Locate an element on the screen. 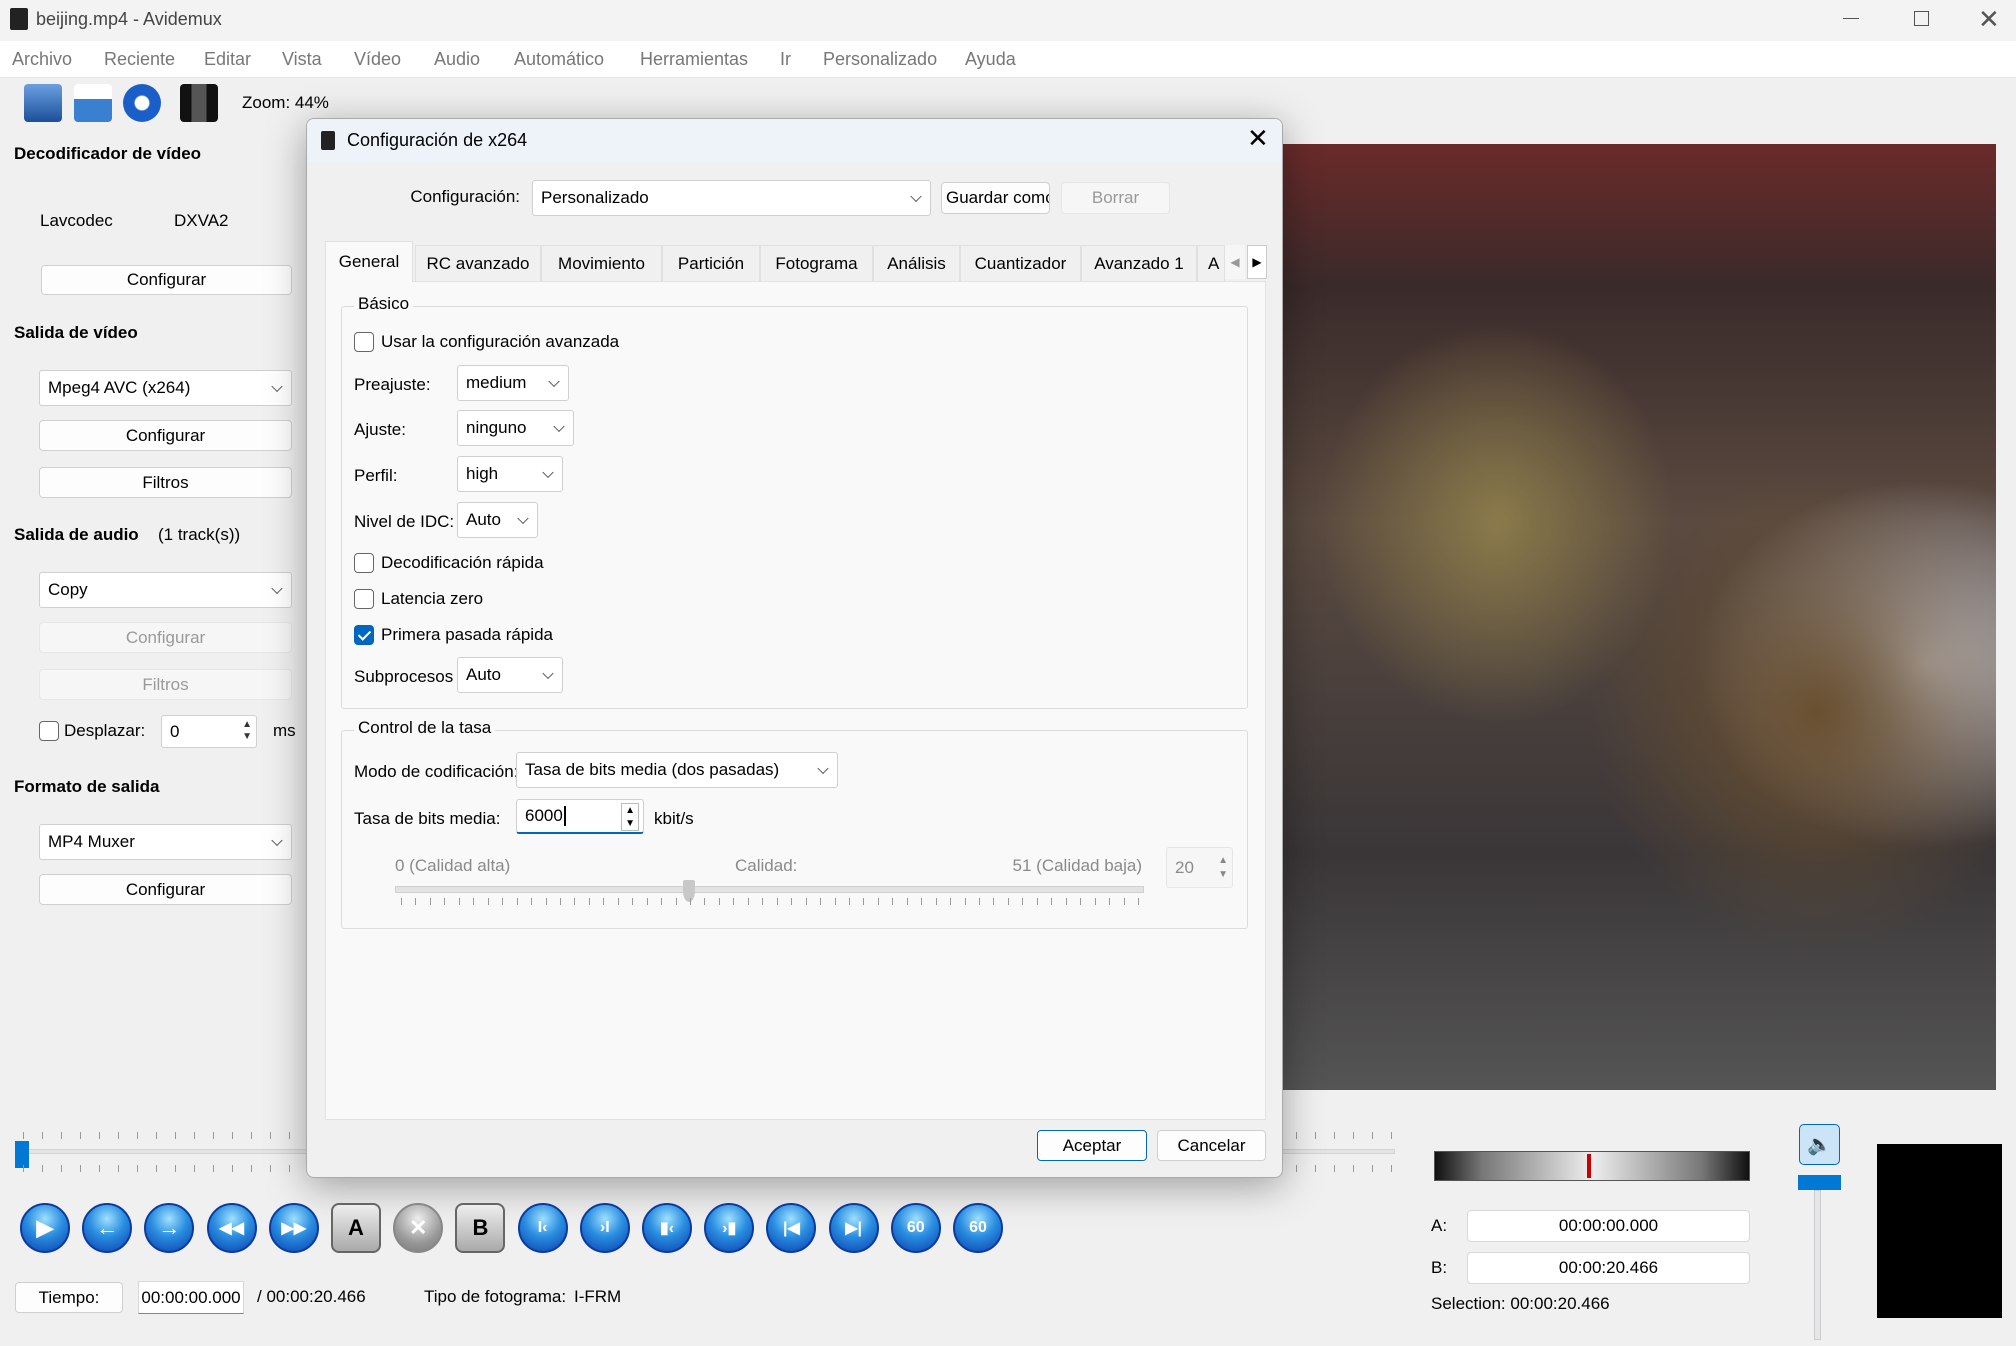  last-frame-button: ▶| is located at coordinates (853, 1228).